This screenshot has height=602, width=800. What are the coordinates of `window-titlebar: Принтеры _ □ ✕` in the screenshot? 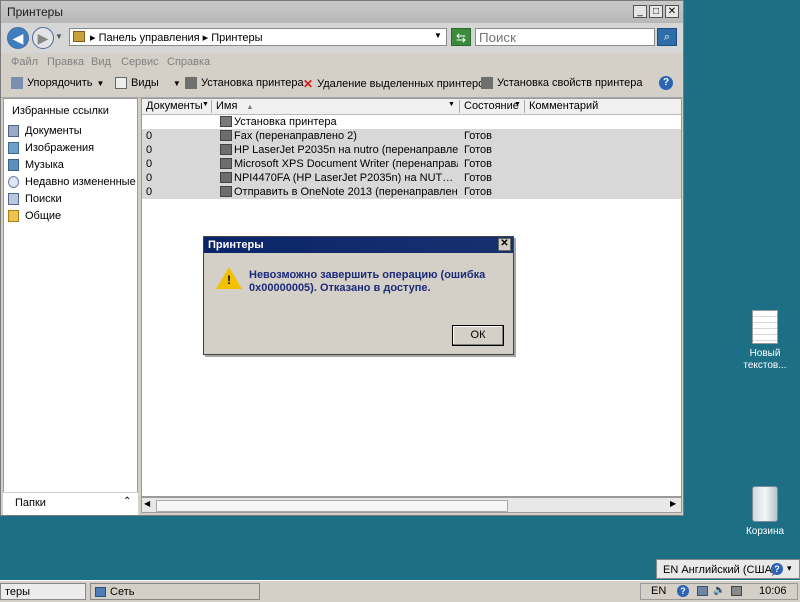 It's located at (342, 12).